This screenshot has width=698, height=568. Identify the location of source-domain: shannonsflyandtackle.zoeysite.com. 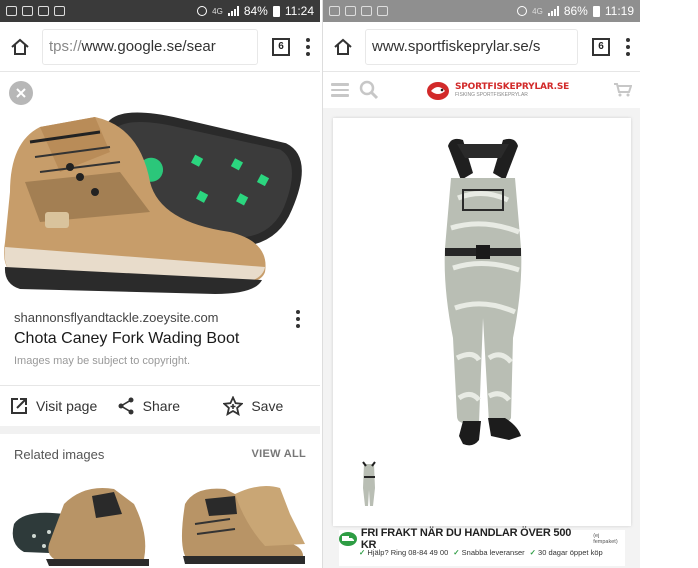
(160, 317).